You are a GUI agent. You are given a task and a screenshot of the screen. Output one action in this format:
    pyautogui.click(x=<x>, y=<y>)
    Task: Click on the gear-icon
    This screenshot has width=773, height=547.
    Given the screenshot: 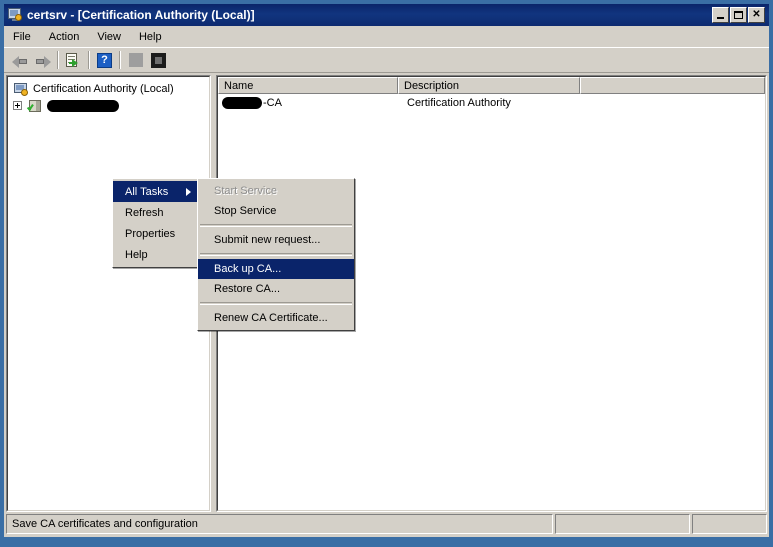 What is the action you would take?
    pyautogui.click(x=18, y=17)
    